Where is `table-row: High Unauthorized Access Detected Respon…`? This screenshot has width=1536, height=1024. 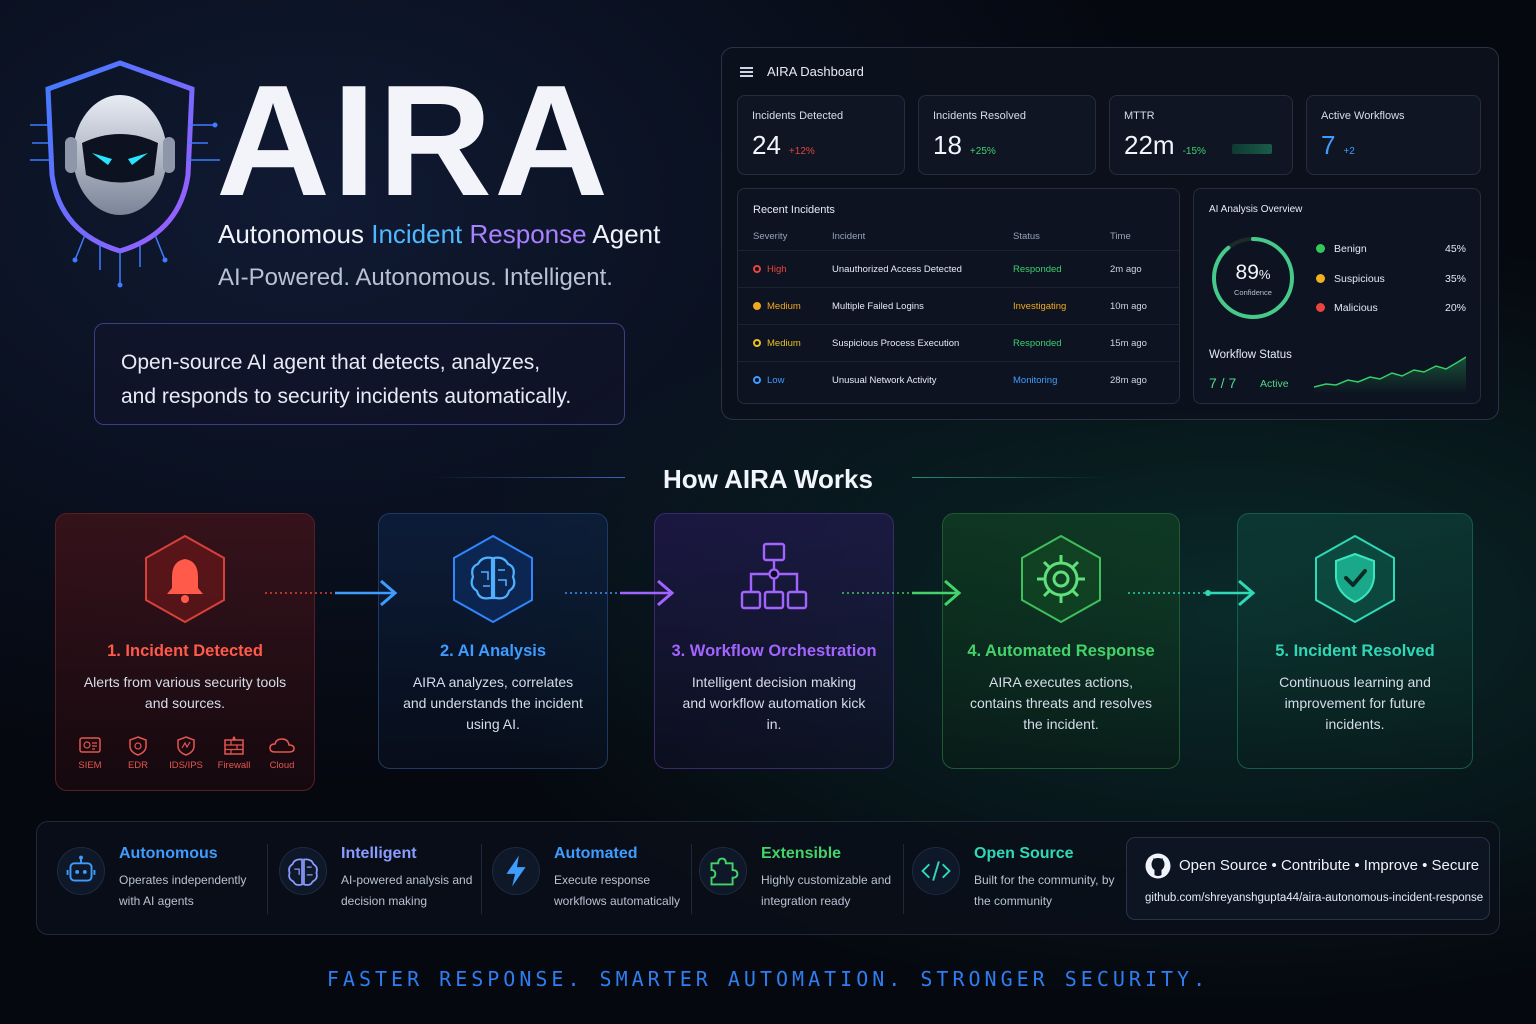 table-row: High Unauthorized Access Detected Respon… is located at coordinates (958, 268).